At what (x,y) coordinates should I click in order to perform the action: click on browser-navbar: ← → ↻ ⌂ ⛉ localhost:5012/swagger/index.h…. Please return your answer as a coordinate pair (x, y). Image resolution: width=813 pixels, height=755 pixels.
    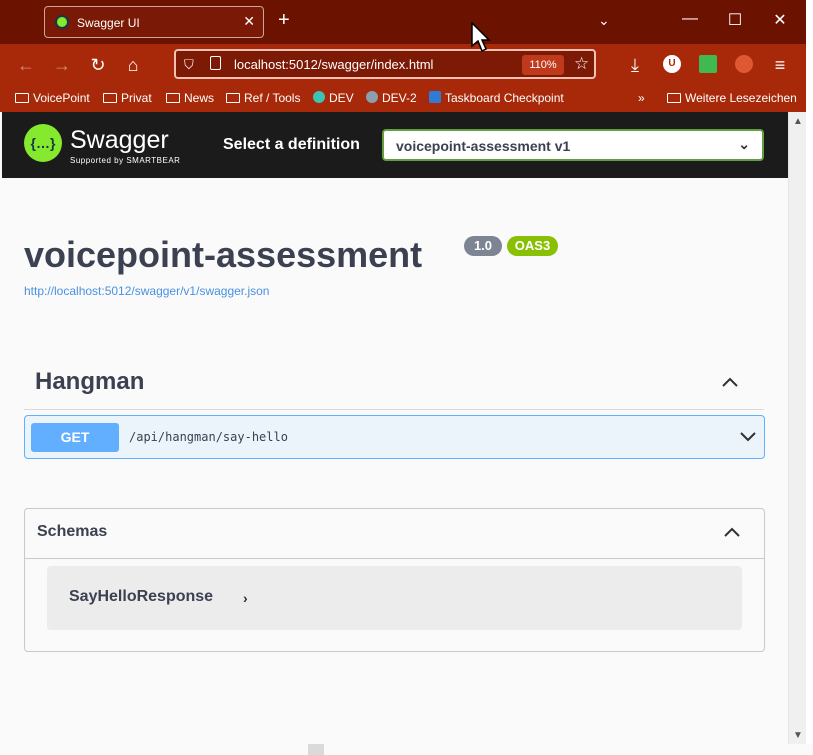
    Looking at the image, I should click on (406, 65).